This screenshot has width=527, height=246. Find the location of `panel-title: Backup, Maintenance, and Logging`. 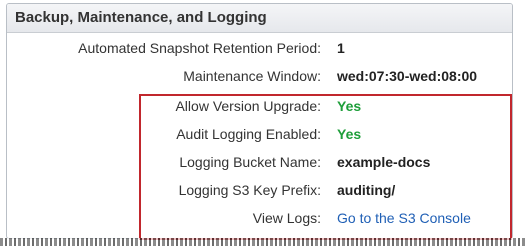

panel-title: Backup, Maintenance, and Logging is located at coordinates (259, 18).